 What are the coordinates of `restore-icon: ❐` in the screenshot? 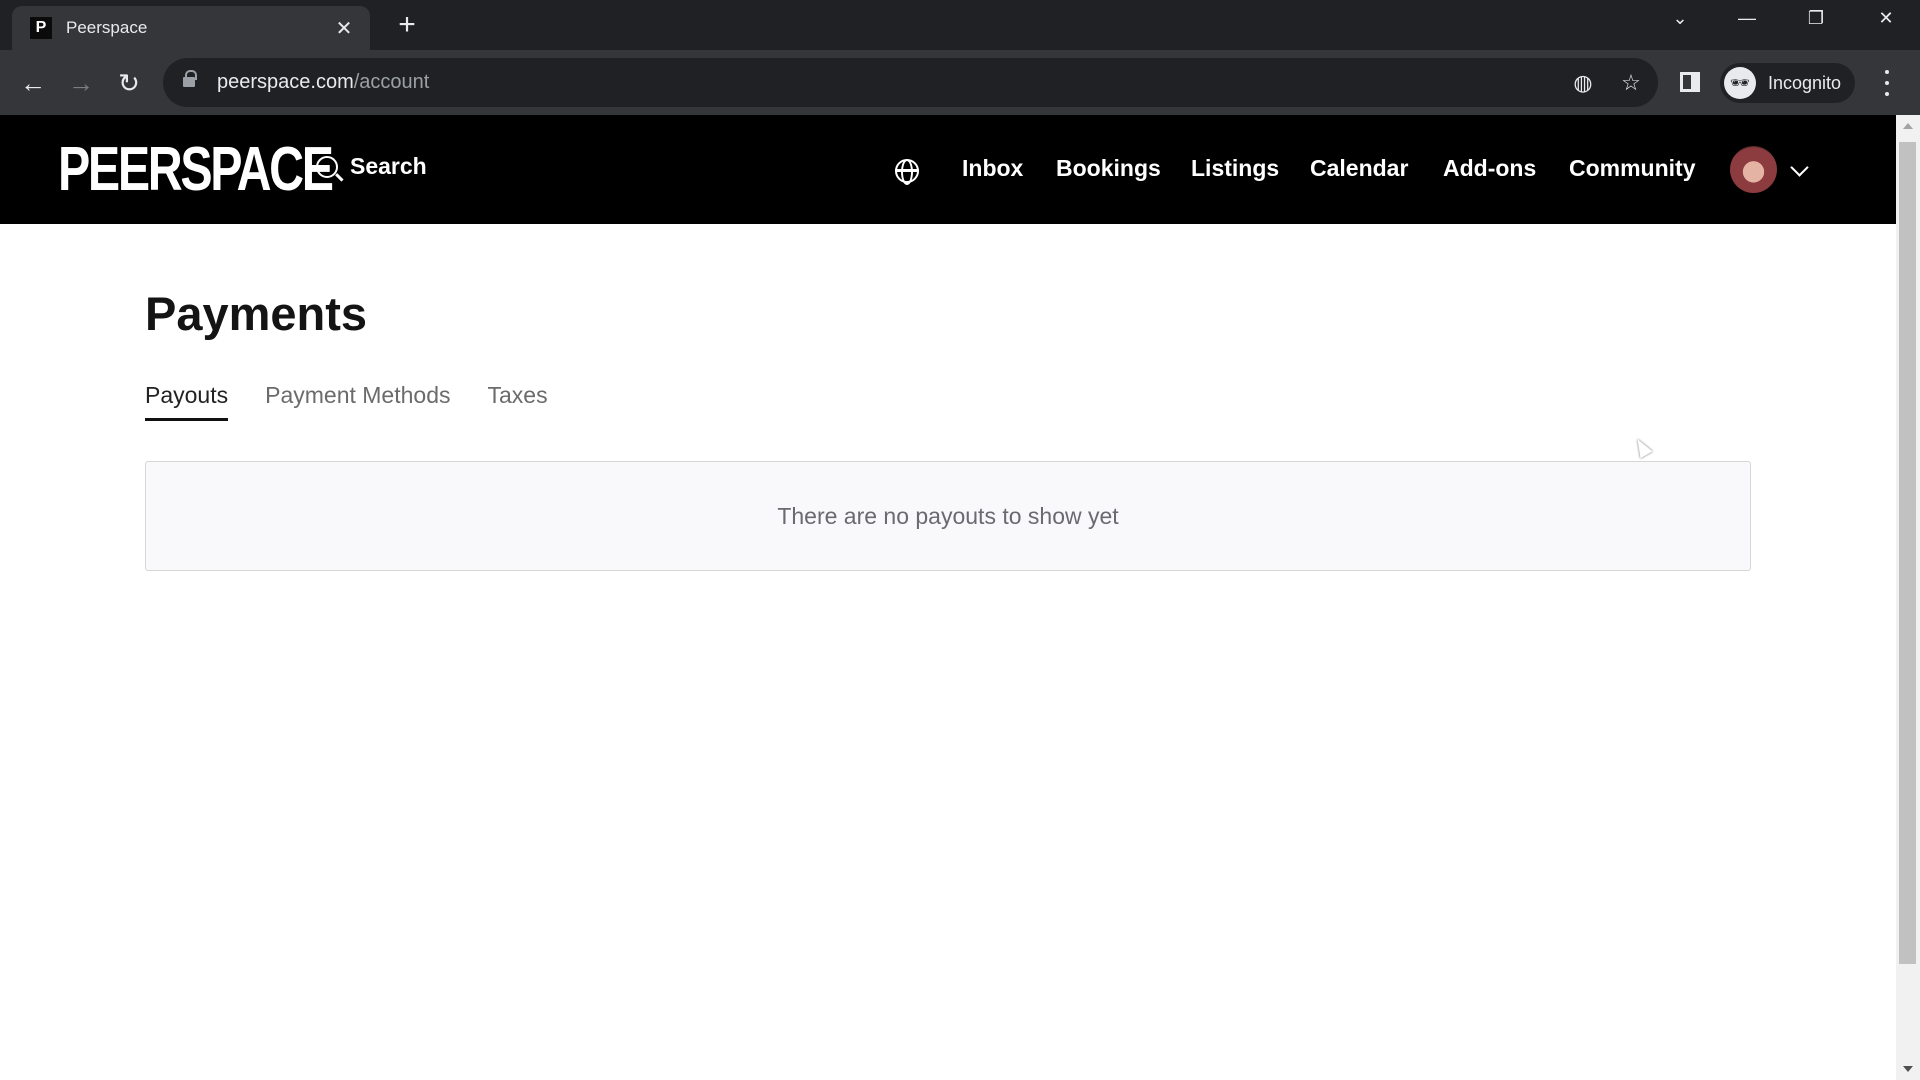 It's located at (1816, 18).